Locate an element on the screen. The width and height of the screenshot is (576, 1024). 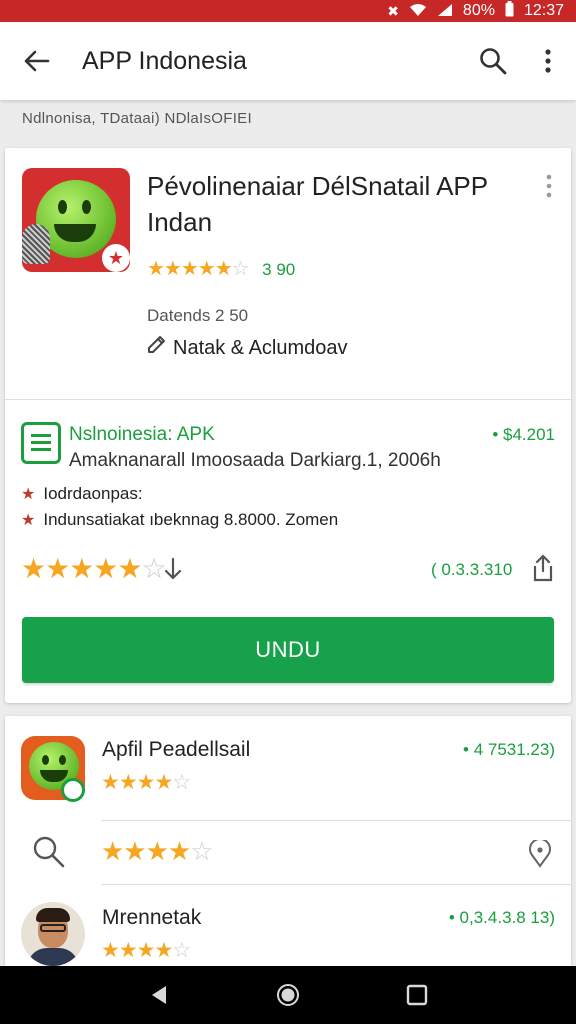
download-arrow-icon is located at coordinates (173, 569).